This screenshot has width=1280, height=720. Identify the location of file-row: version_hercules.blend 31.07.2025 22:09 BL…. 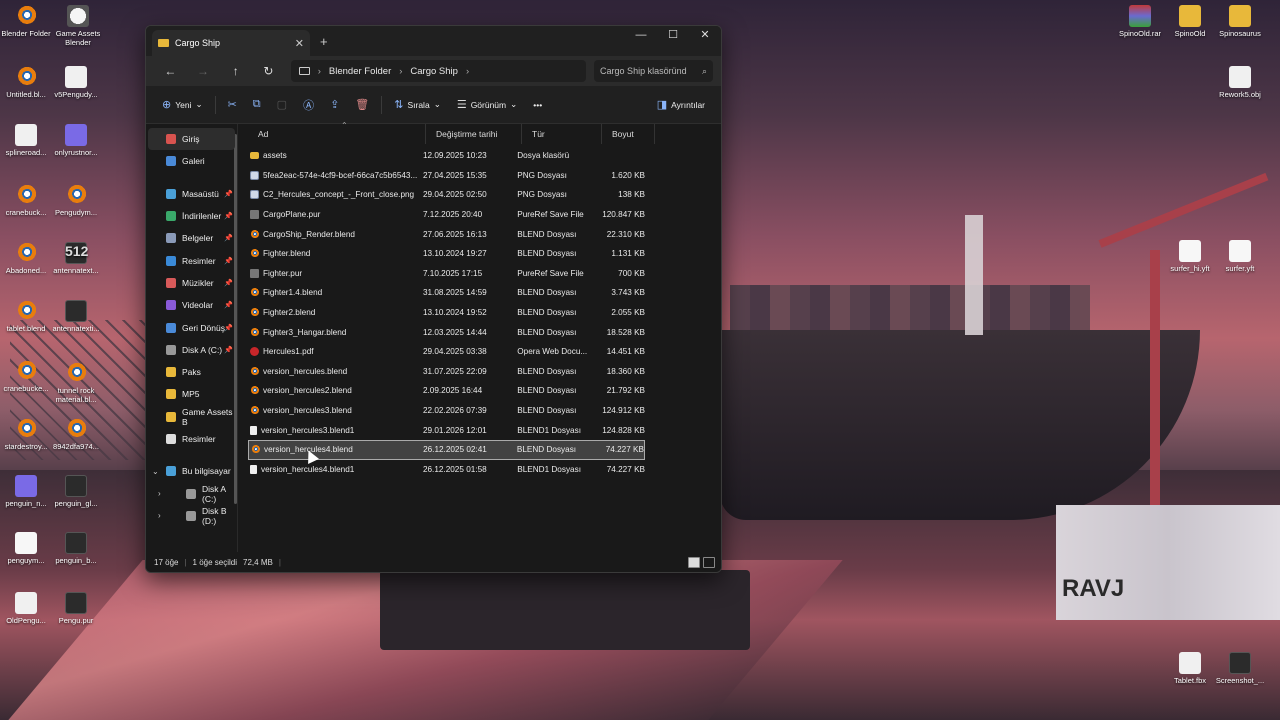
(446, 372).